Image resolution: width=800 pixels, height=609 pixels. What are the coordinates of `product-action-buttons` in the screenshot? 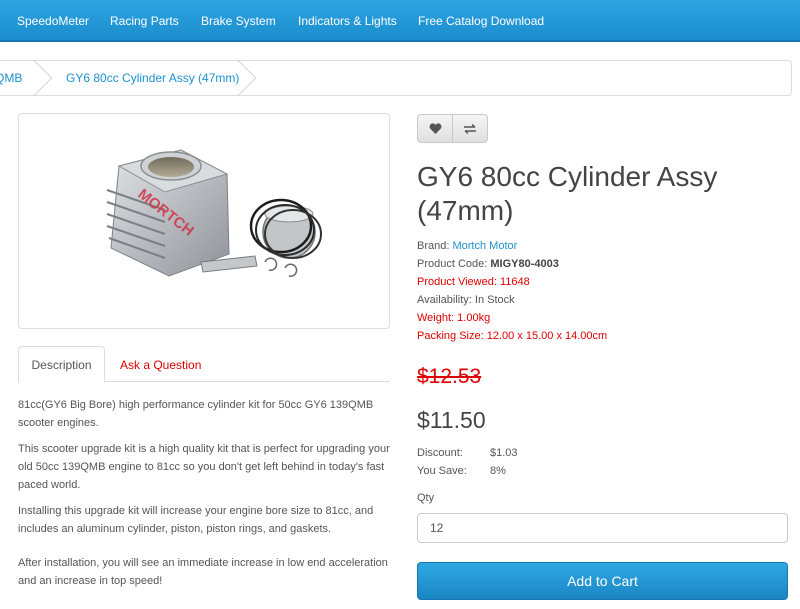 It's located at (452, 128).